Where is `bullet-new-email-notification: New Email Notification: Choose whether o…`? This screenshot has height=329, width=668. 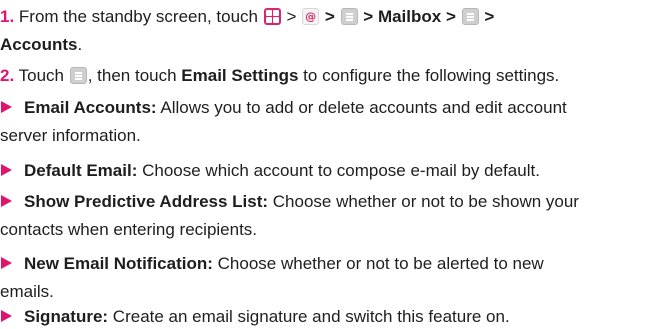
bullet-new-email-notification: New Email Notification: Choose whether o… is located at coordinates (284, 264).